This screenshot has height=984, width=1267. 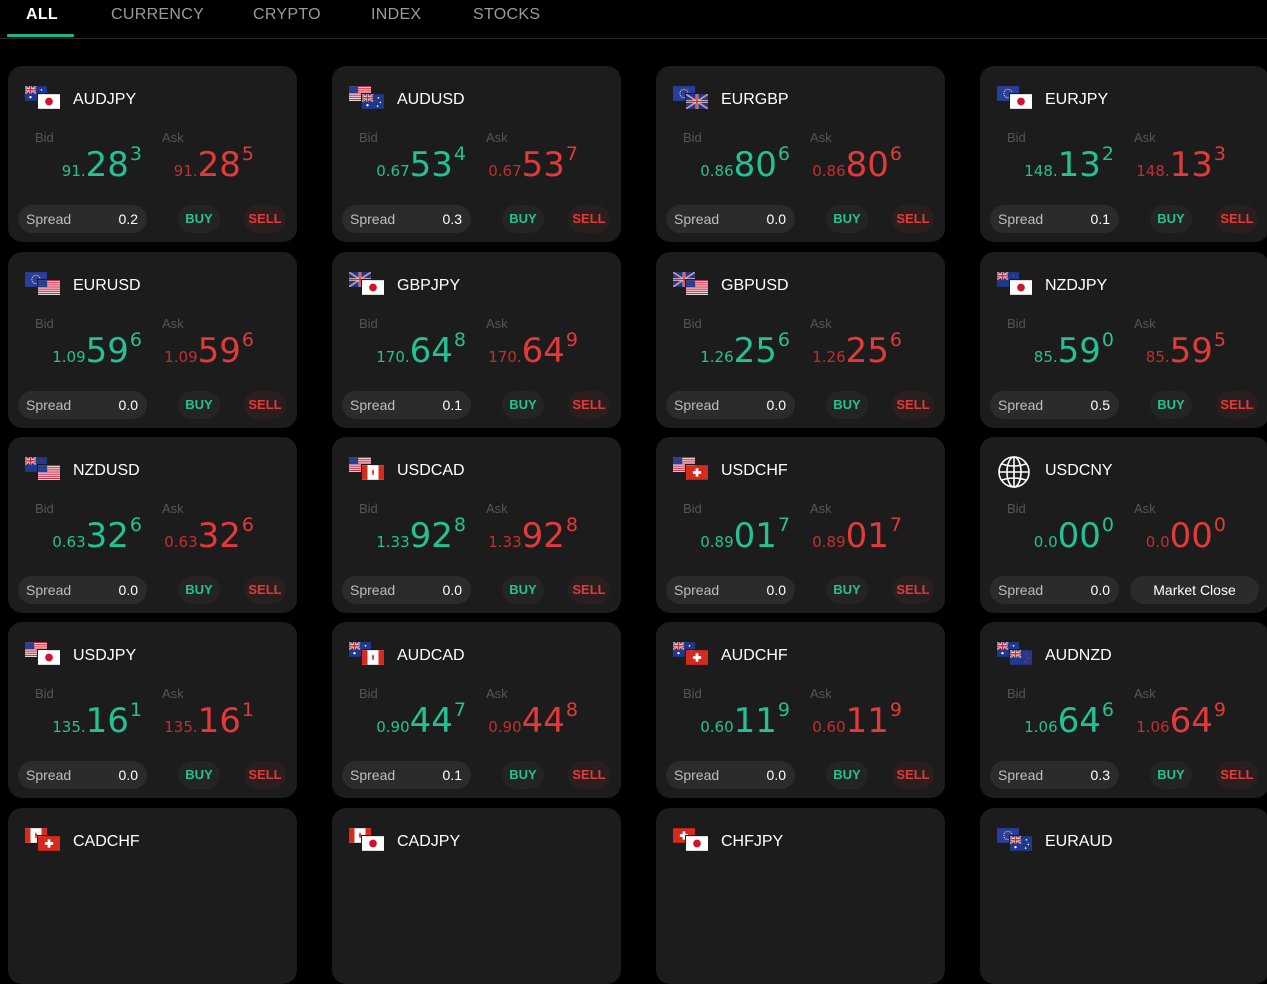 What do you see at coordinates (107, 351) in the screenshot?
I see `bid-price-main: 59` at bounding box center [107, 351].